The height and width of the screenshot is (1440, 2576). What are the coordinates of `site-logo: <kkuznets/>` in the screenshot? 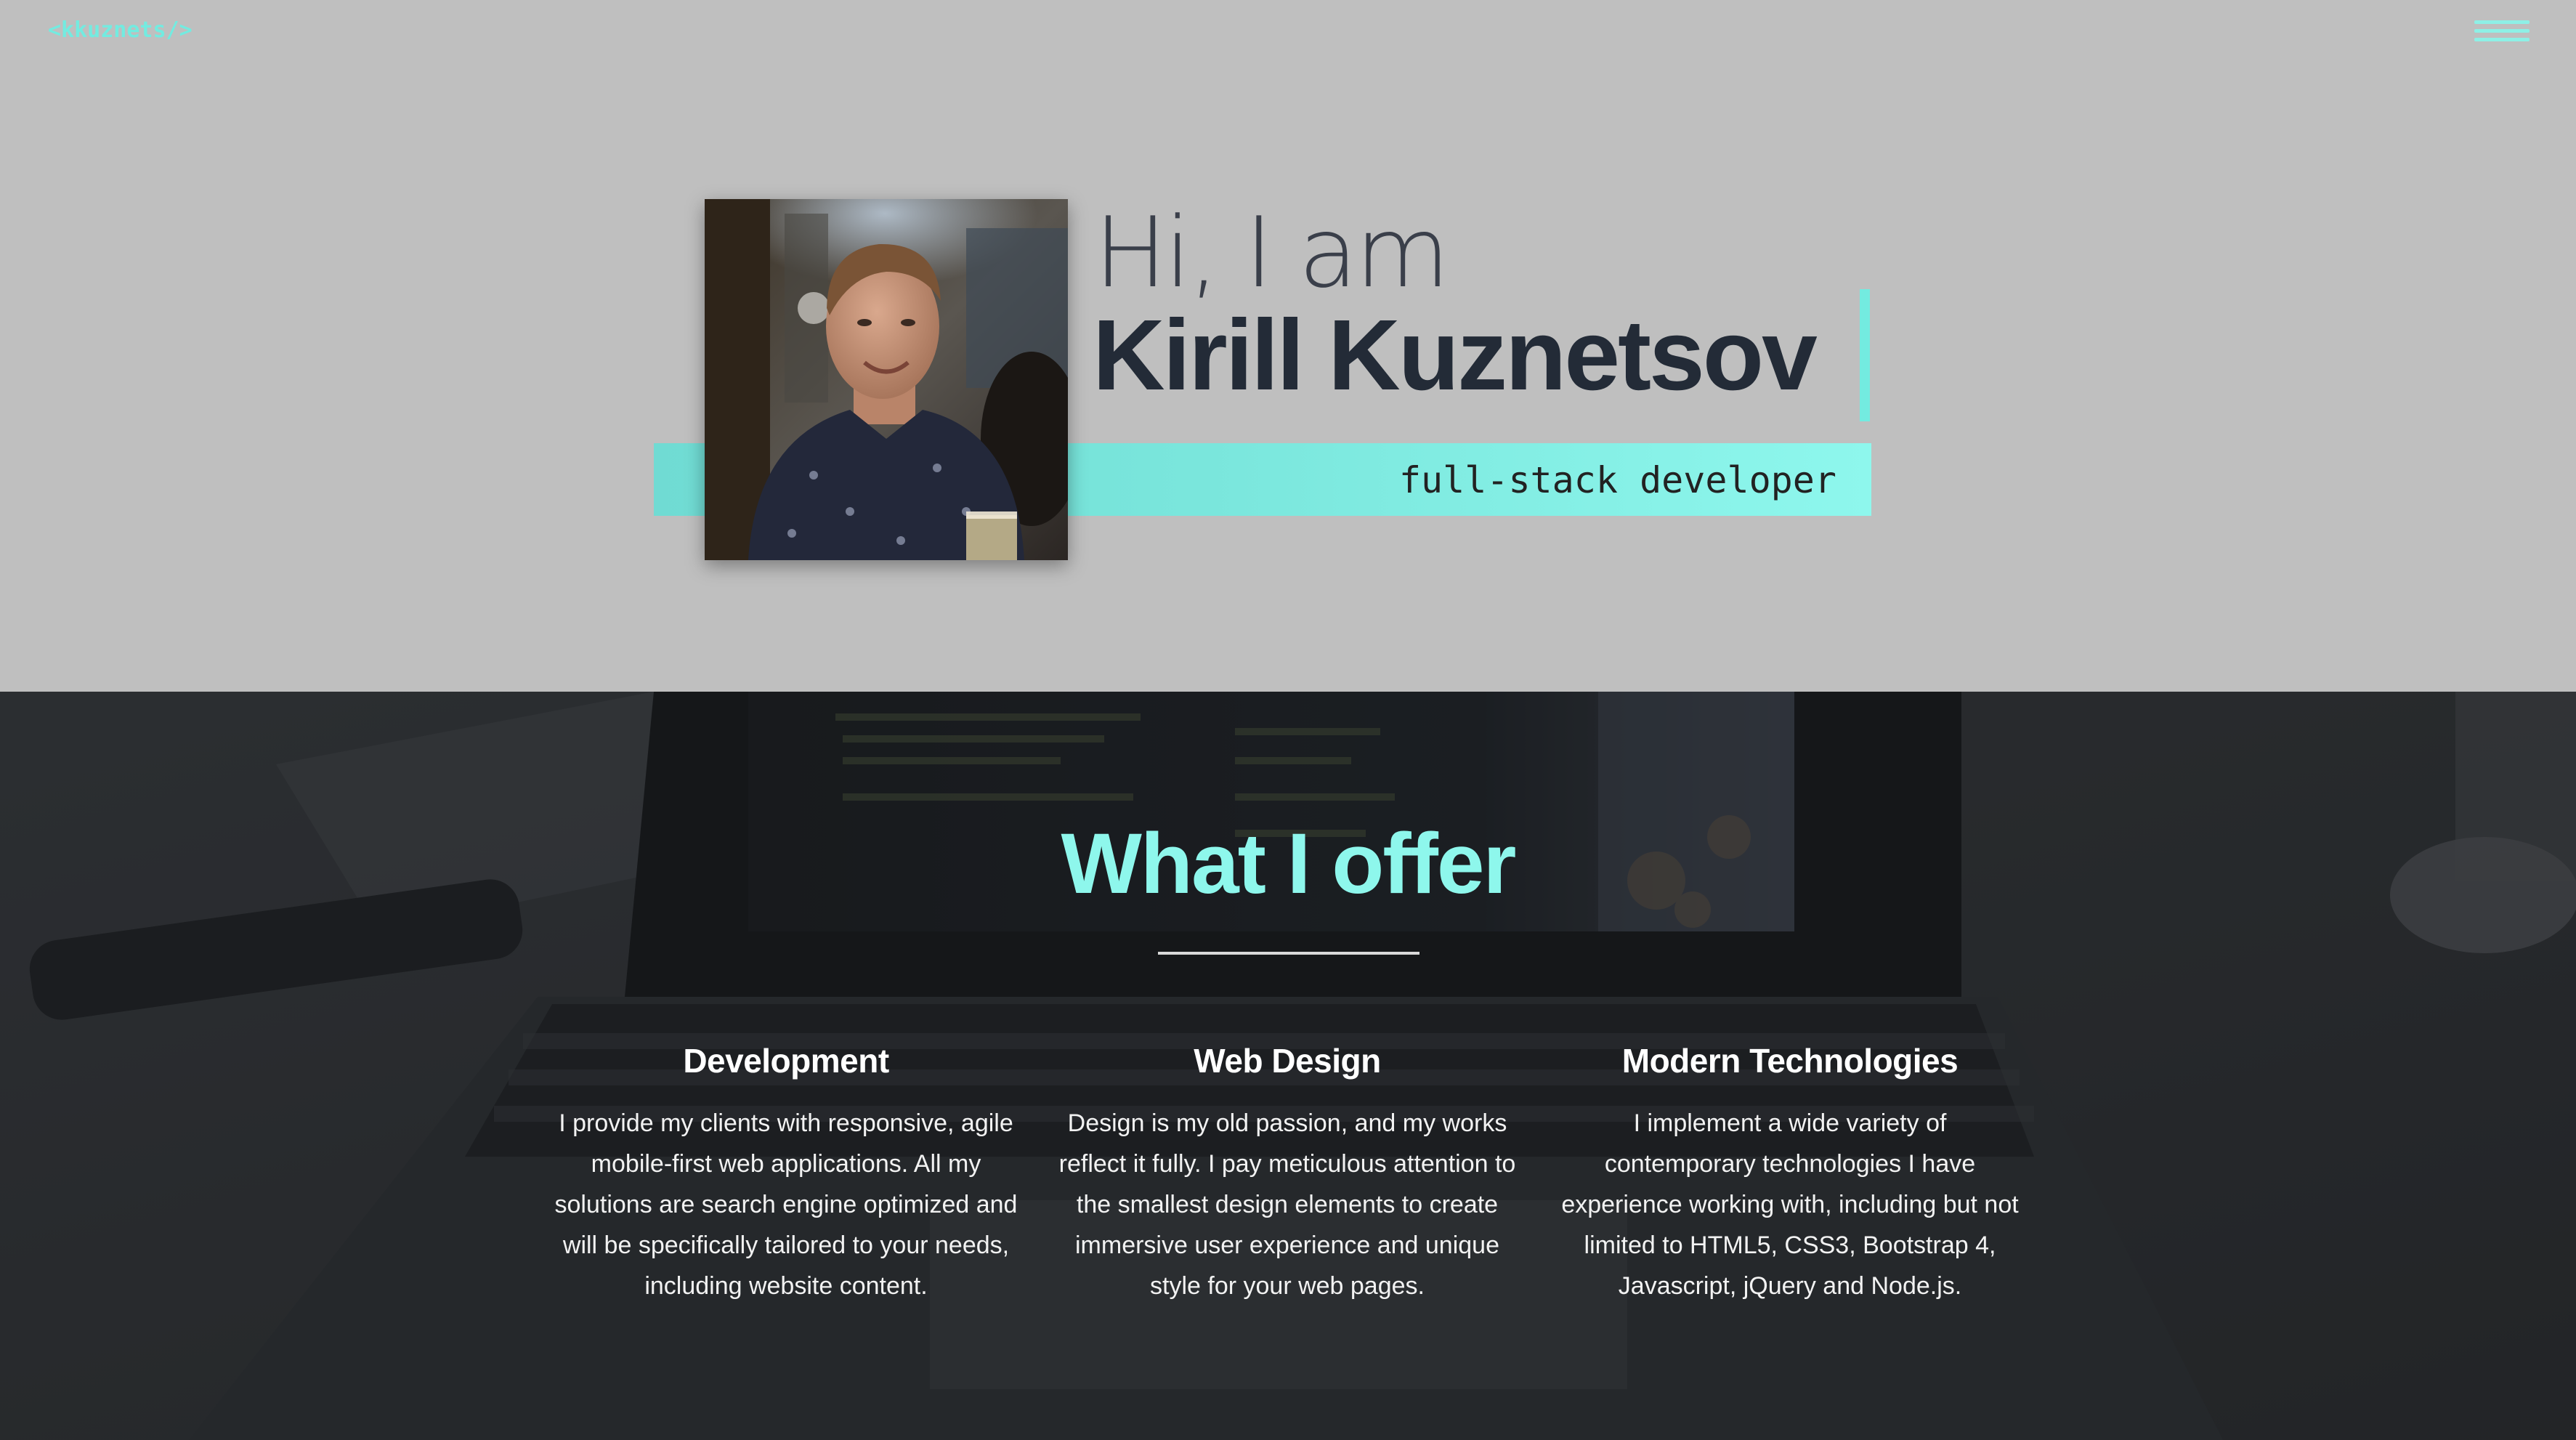 It's located at (120, 30).